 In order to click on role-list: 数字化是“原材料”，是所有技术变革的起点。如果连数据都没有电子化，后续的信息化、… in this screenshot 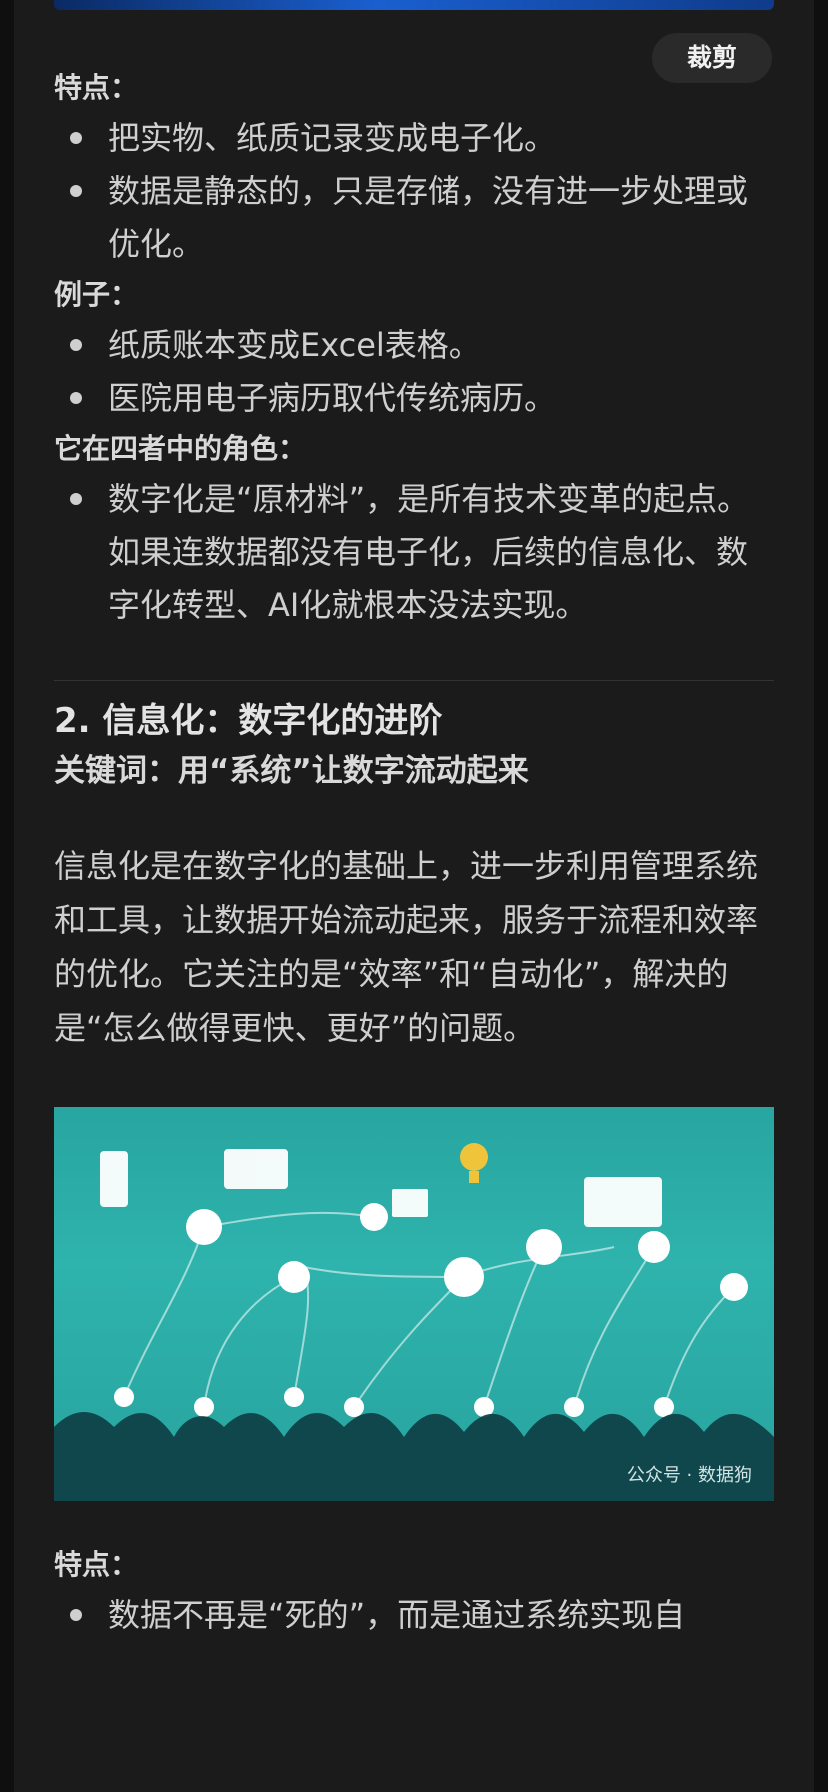, I will do `click(414, 552)`.